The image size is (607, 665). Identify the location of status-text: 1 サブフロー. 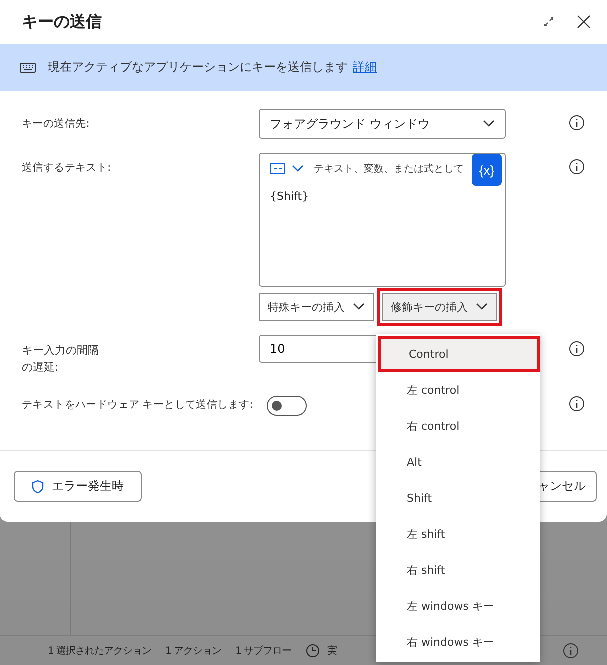
(264, 651).